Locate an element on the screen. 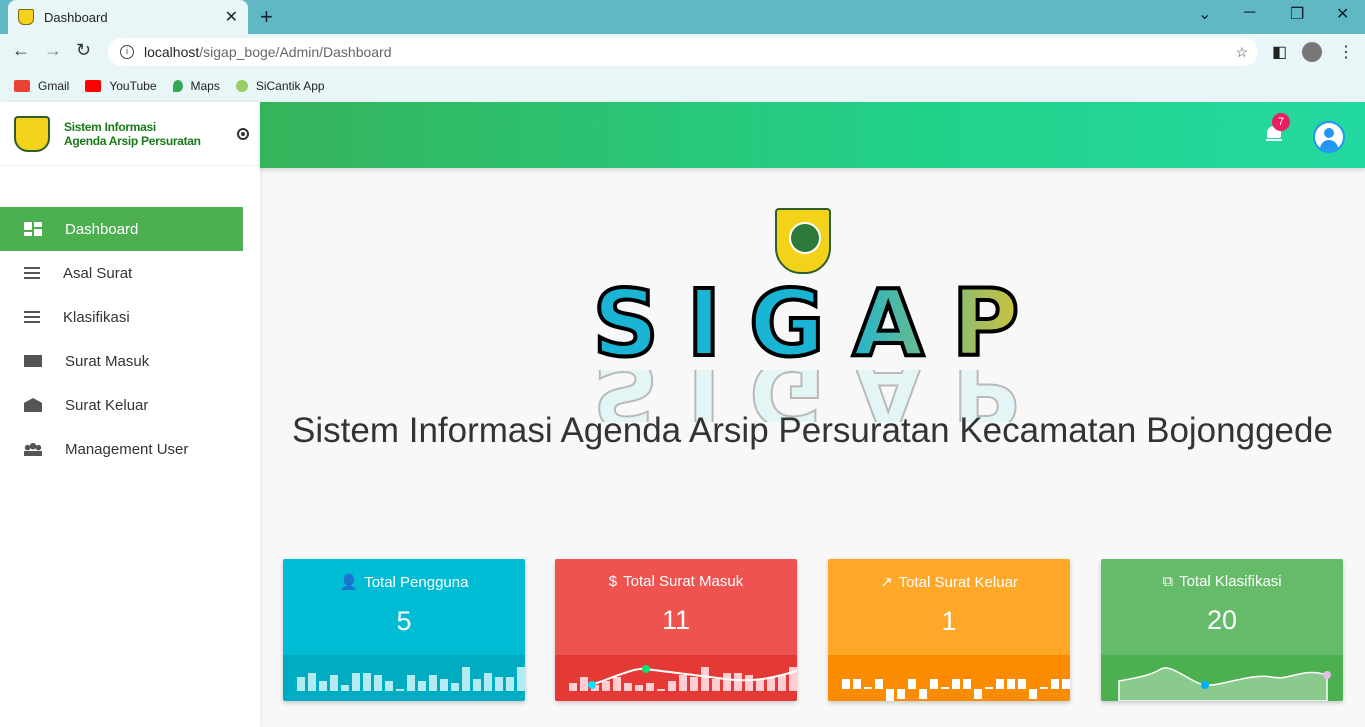 The height and width of the screenshot is (727, 1365). side-panel-icon: ◧ is located at coordinates (1279, 52).